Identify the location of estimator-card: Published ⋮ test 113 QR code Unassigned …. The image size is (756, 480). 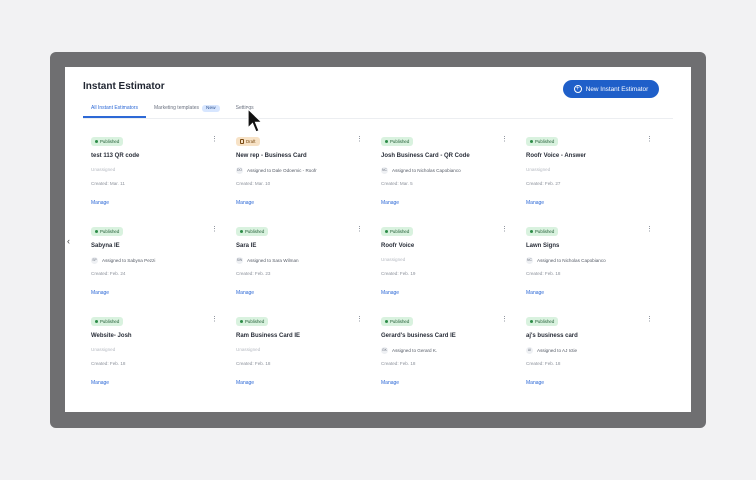
(157, 176).